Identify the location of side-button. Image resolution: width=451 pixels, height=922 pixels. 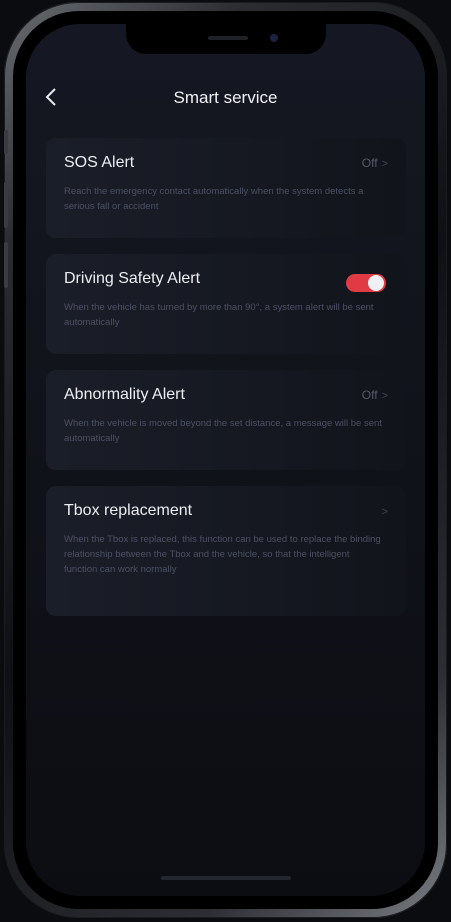
(6, 142).